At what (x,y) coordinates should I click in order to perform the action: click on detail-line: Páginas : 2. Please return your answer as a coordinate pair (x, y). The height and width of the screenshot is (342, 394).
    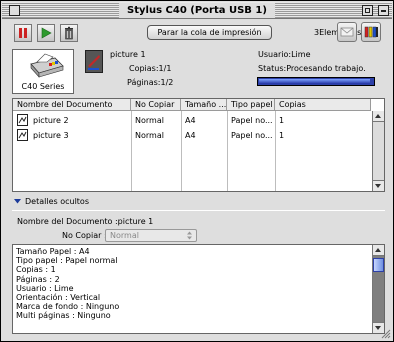
    Looking at the image, I should click on (38, 279).